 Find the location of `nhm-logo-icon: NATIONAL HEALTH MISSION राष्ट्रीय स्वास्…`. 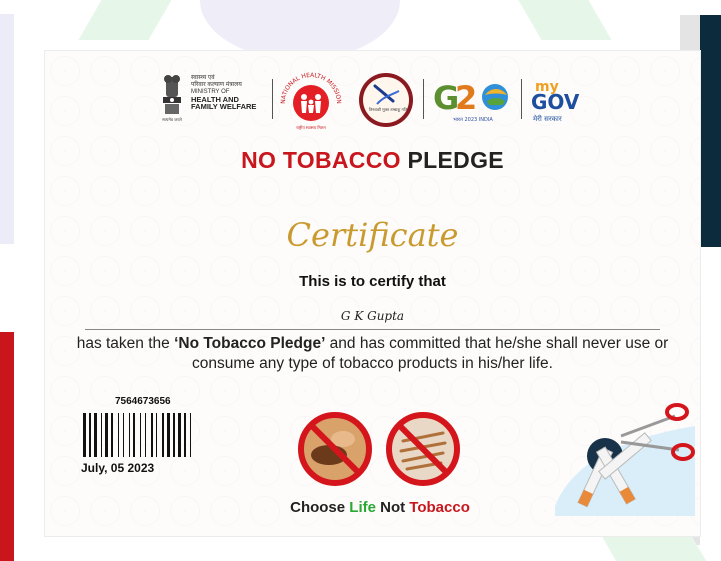

nhm-logo-icon: NATIONAL HEALTH MISSION राष्ट्रीय स्वास्… is located at coordinates (311, 101).